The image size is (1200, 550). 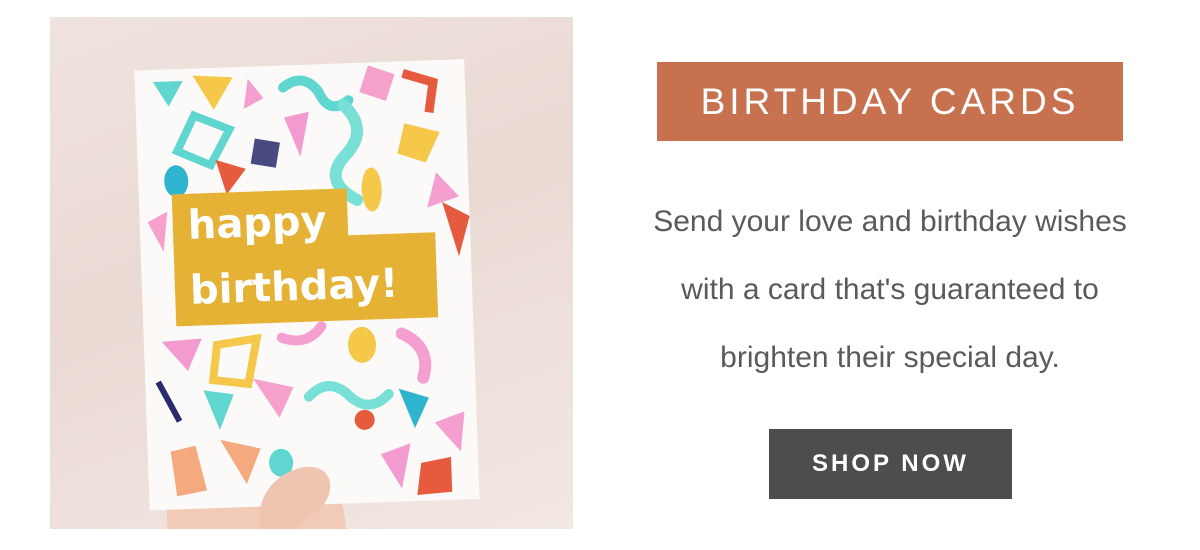 I want to click on category-badge: BIRTHDAY CARDS, so click(x=890, y=101).